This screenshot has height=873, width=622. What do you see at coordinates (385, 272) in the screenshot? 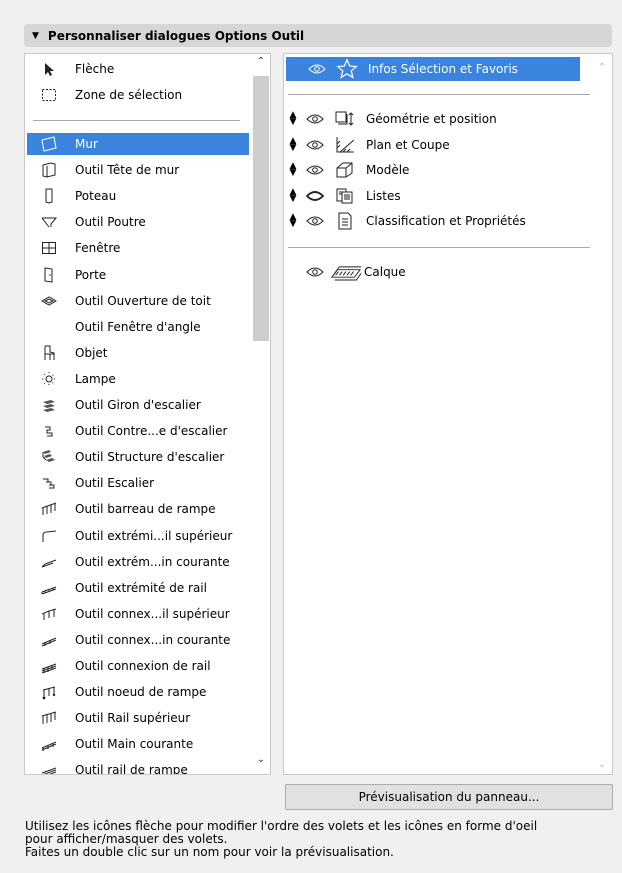
I see `panel-item-label: Calque` at bounding box center [385, 272].